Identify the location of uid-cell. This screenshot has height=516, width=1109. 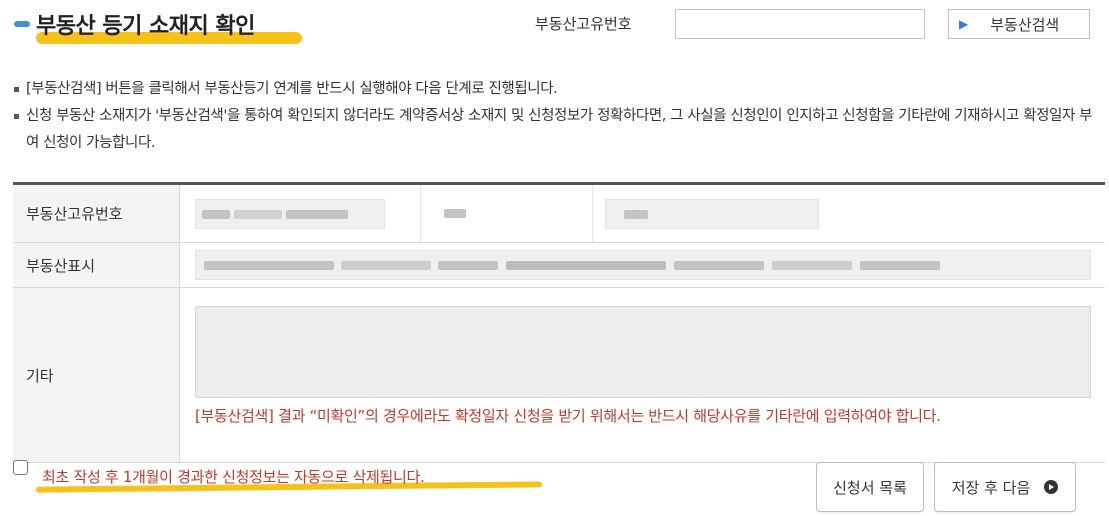
(642, 214).